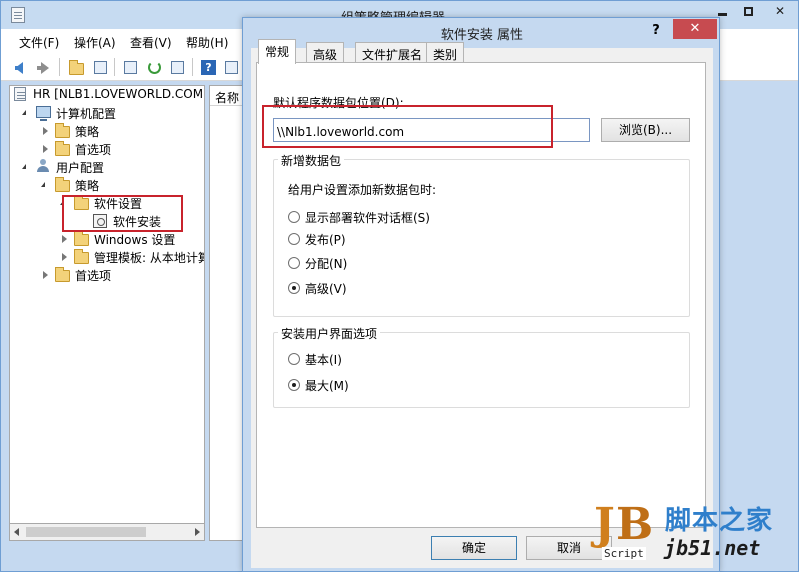 The height and width of the screenshot is (572, 799). Describe the element at coordinates (22, 67) in the screenshot. I see `back-button` at that location.